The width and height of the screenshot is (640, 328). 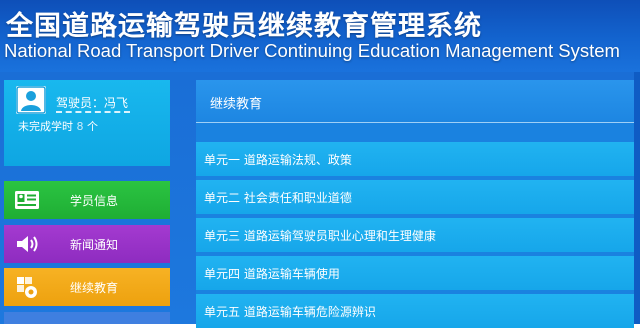 I want to click on unit-row-label: 单元三 道路运输驾驶员职业心理和生理健康, so click(x=320, y=236).